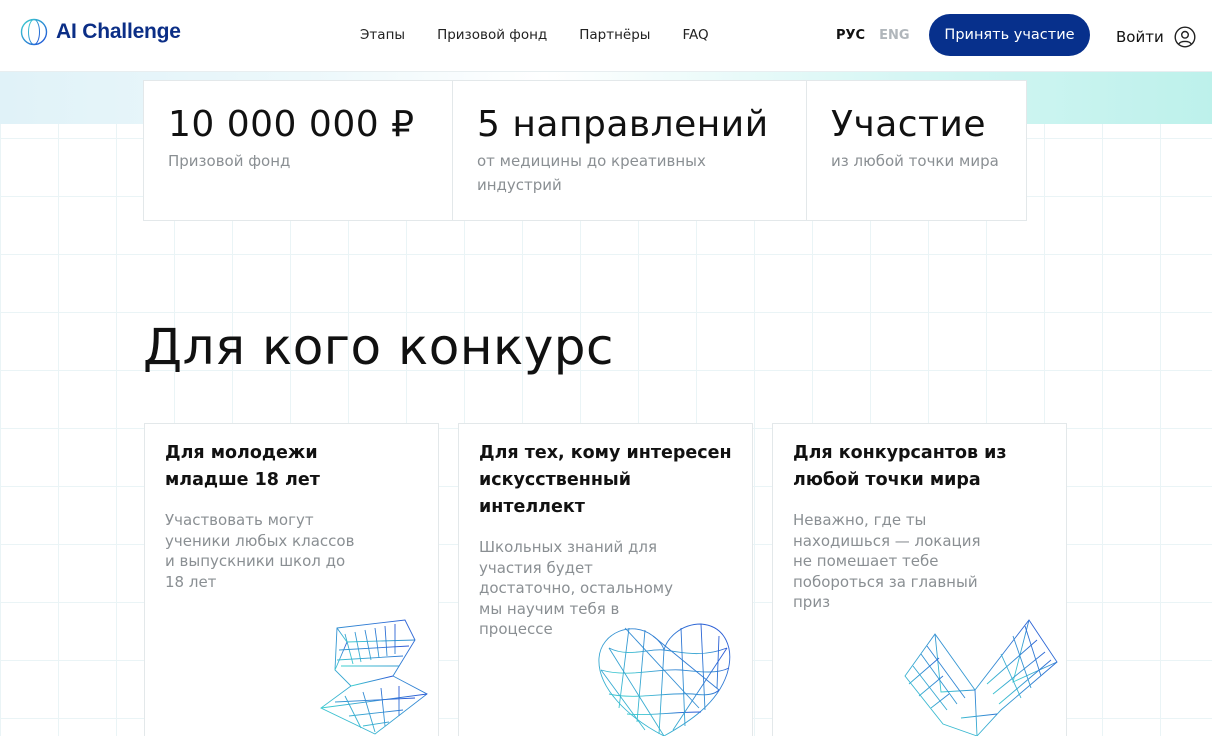 This screenshot has height=736, width=1212. Describe the element at coordinates (894, 35) in the screenshot. I see `lang-en: ENG` at that location.